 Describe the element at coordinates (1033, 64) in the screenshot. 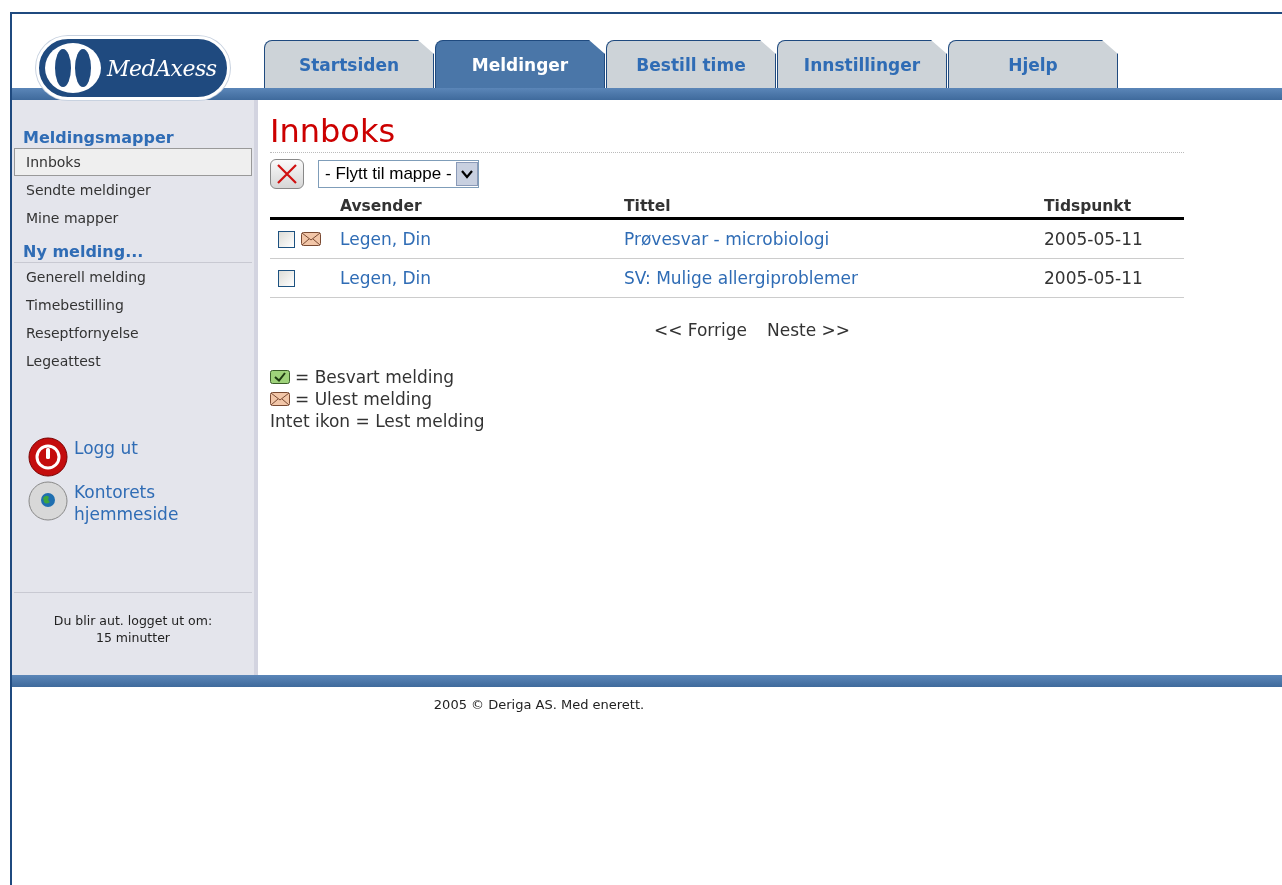

I see `nav-tab: Hjelp` at that location.